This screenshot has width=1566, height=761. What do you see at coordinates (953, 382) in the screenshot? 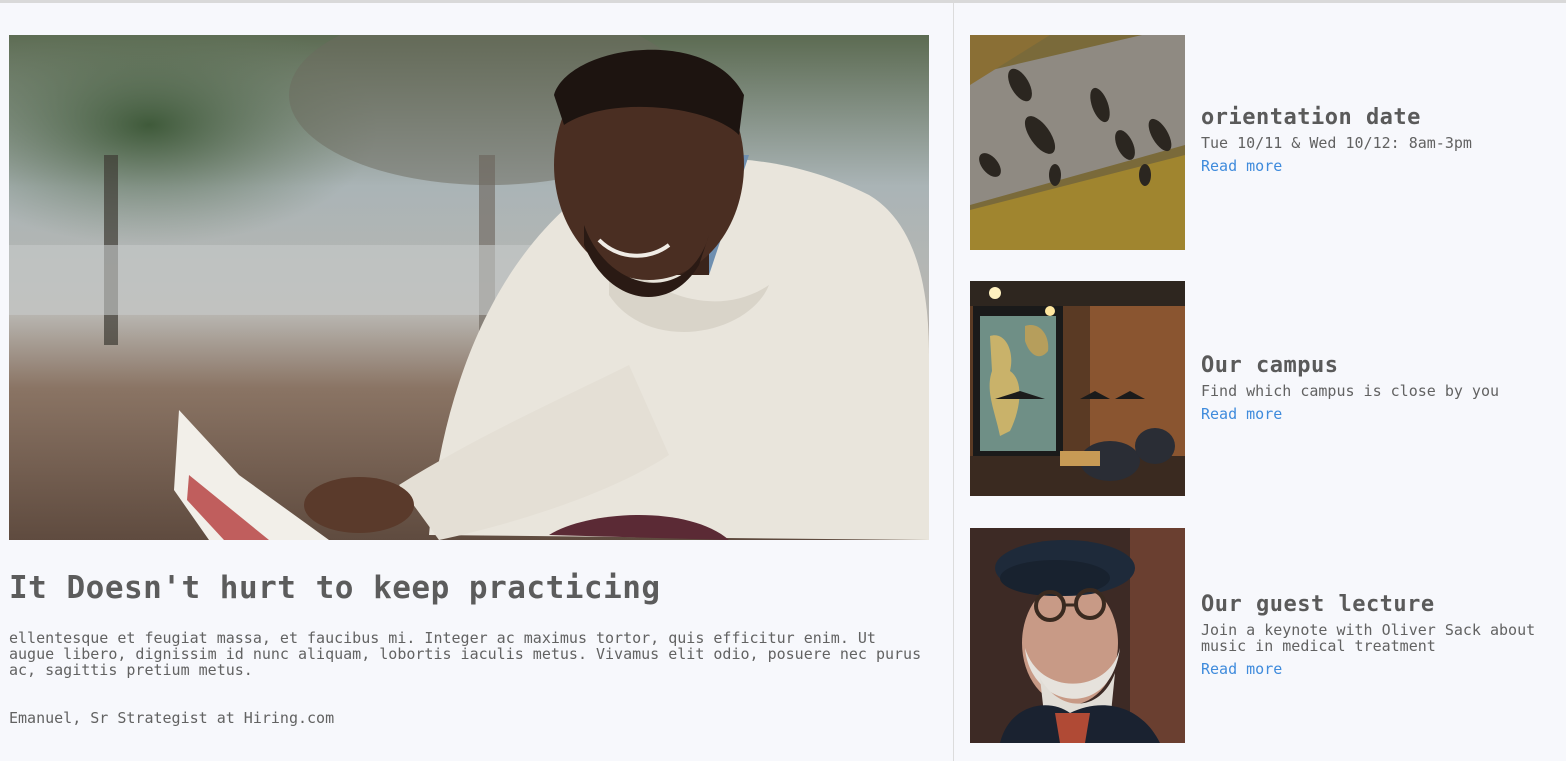
I see `column-divider` at bounding box center [953, 382].